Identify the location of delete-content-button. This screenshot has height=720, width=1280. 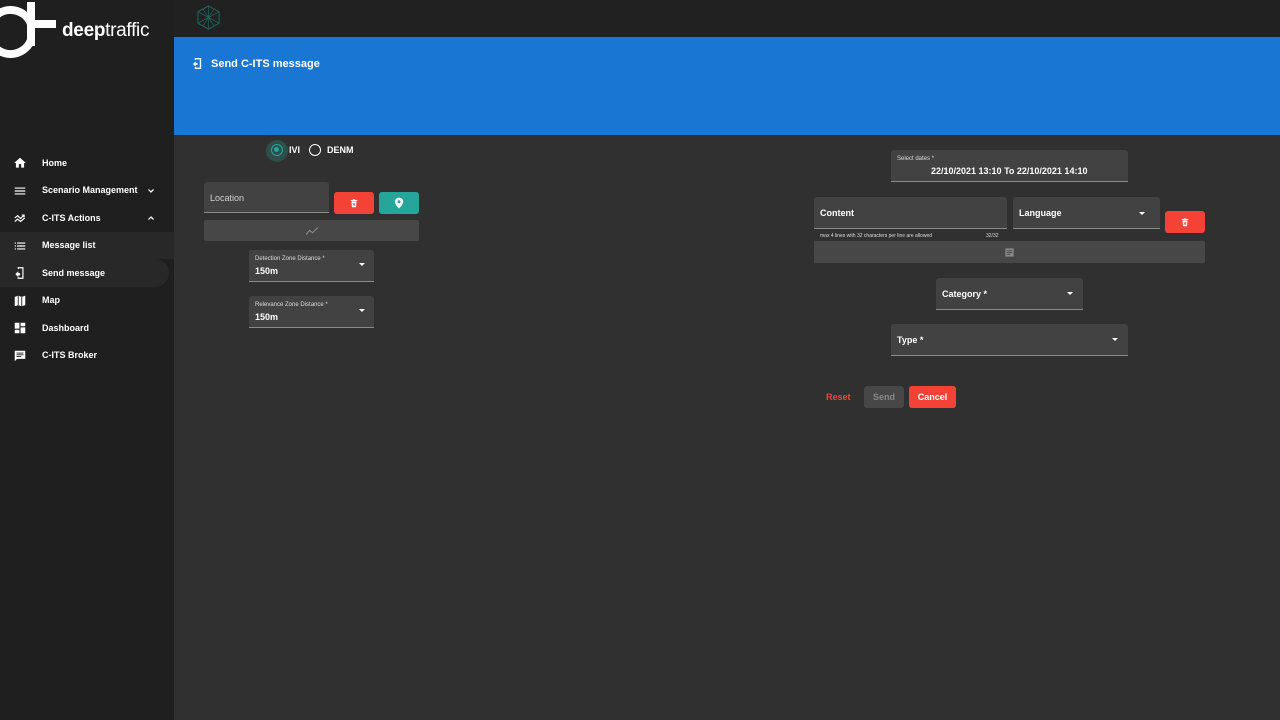
(1185, 222).